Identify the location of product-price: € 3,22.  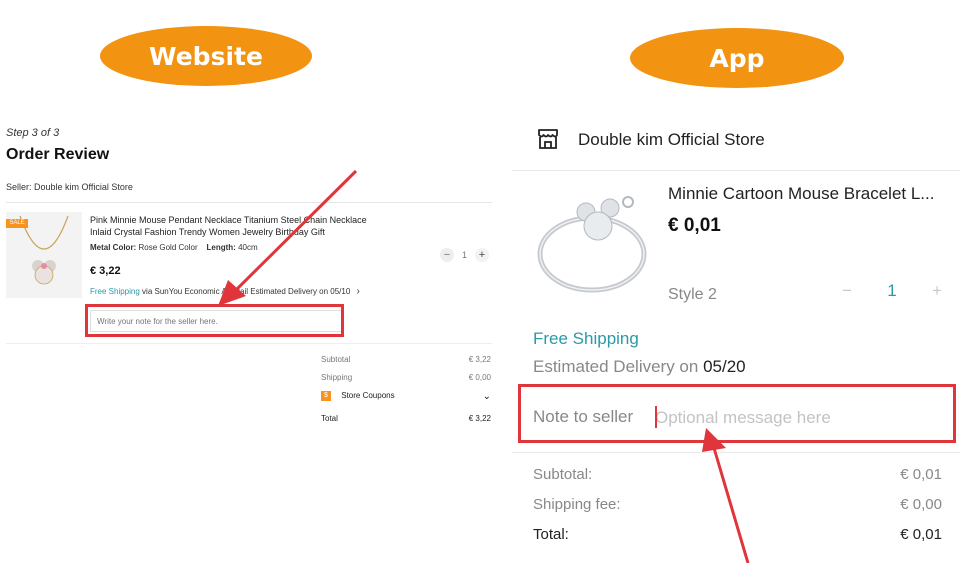
(105, 271).